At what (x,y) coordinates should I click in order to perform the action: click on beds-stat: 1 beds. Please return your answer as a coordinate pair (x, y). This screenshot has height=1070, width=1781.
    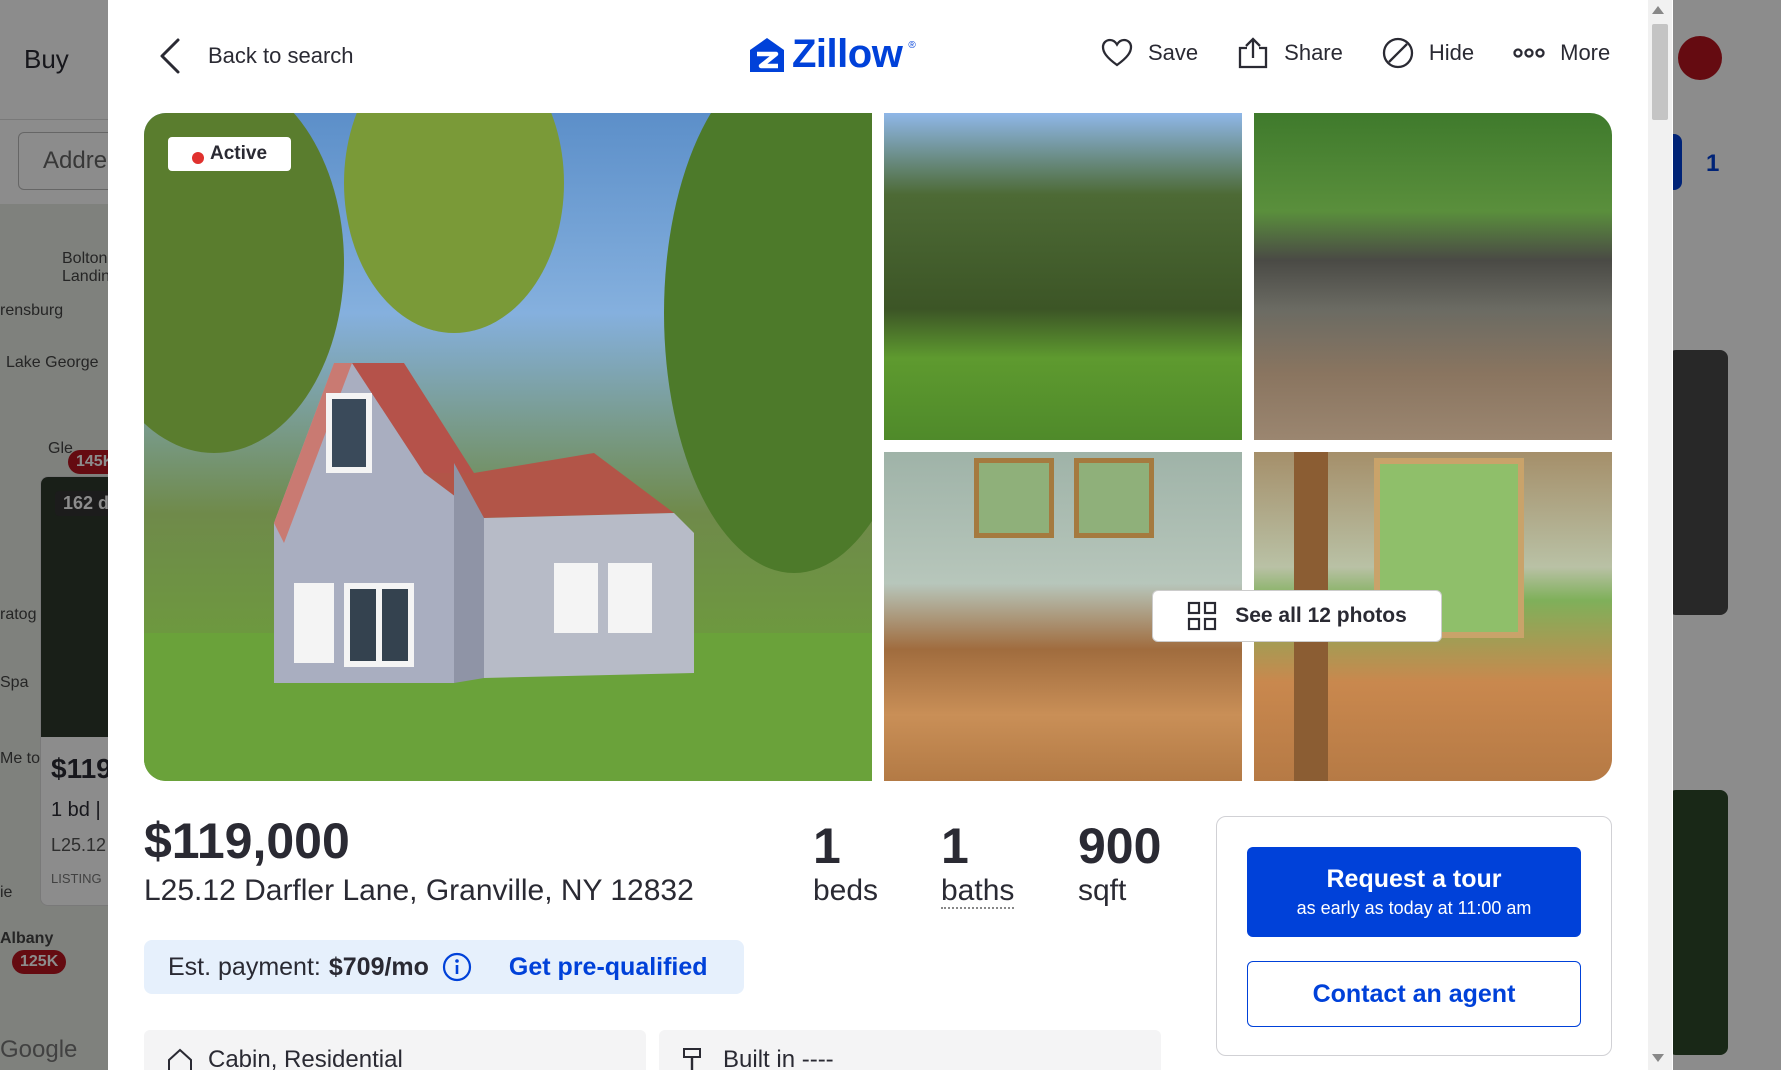
    Looking at the image, I should click on (845, 863).